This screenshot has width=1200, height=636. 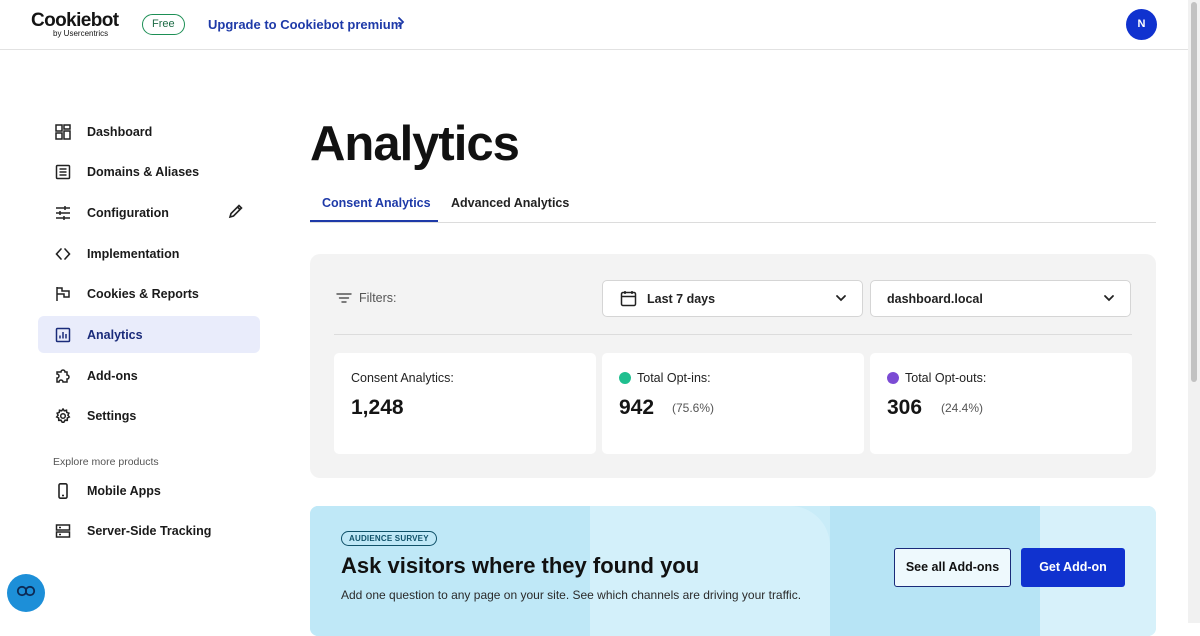 I want to click on sidebar-item-dashboard: Dashboard, so click(x=149, y=131).